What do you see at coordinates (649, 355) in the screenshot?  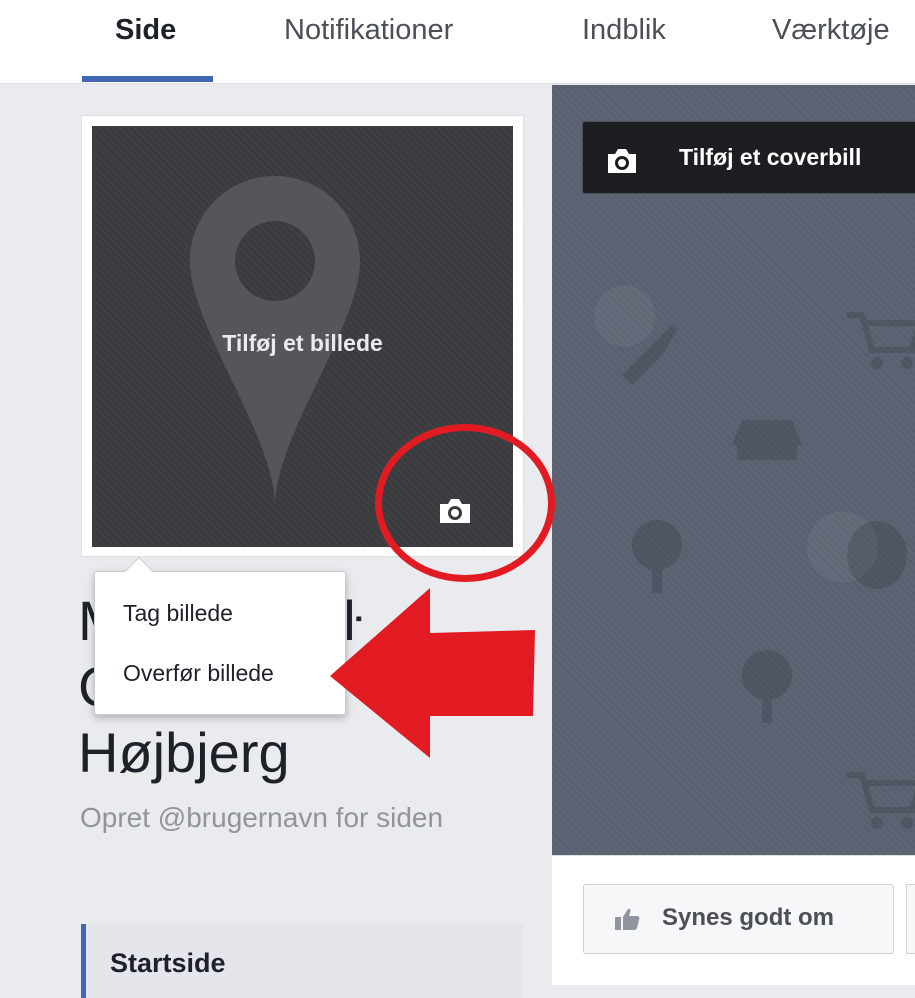 I see `paintbrush-deco-icon` at bounding box center [649, 355].